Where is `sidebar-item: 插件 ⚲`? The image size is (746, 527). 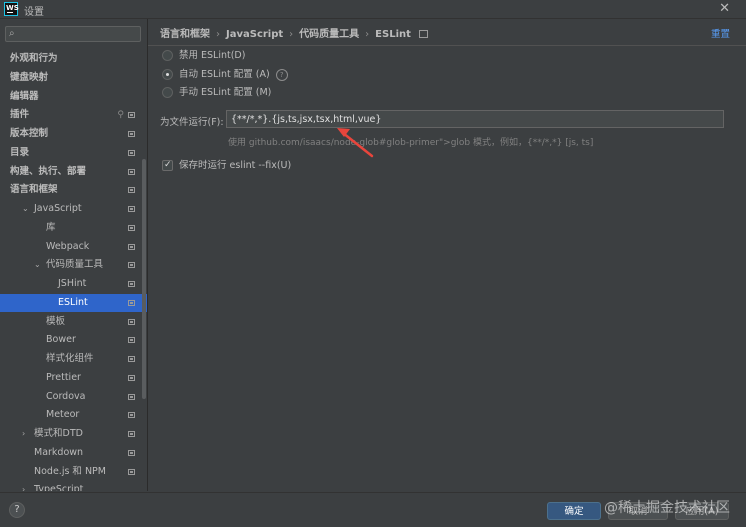
sidebar-item: 插件 ⚲ is located at coordinates (73, 115).